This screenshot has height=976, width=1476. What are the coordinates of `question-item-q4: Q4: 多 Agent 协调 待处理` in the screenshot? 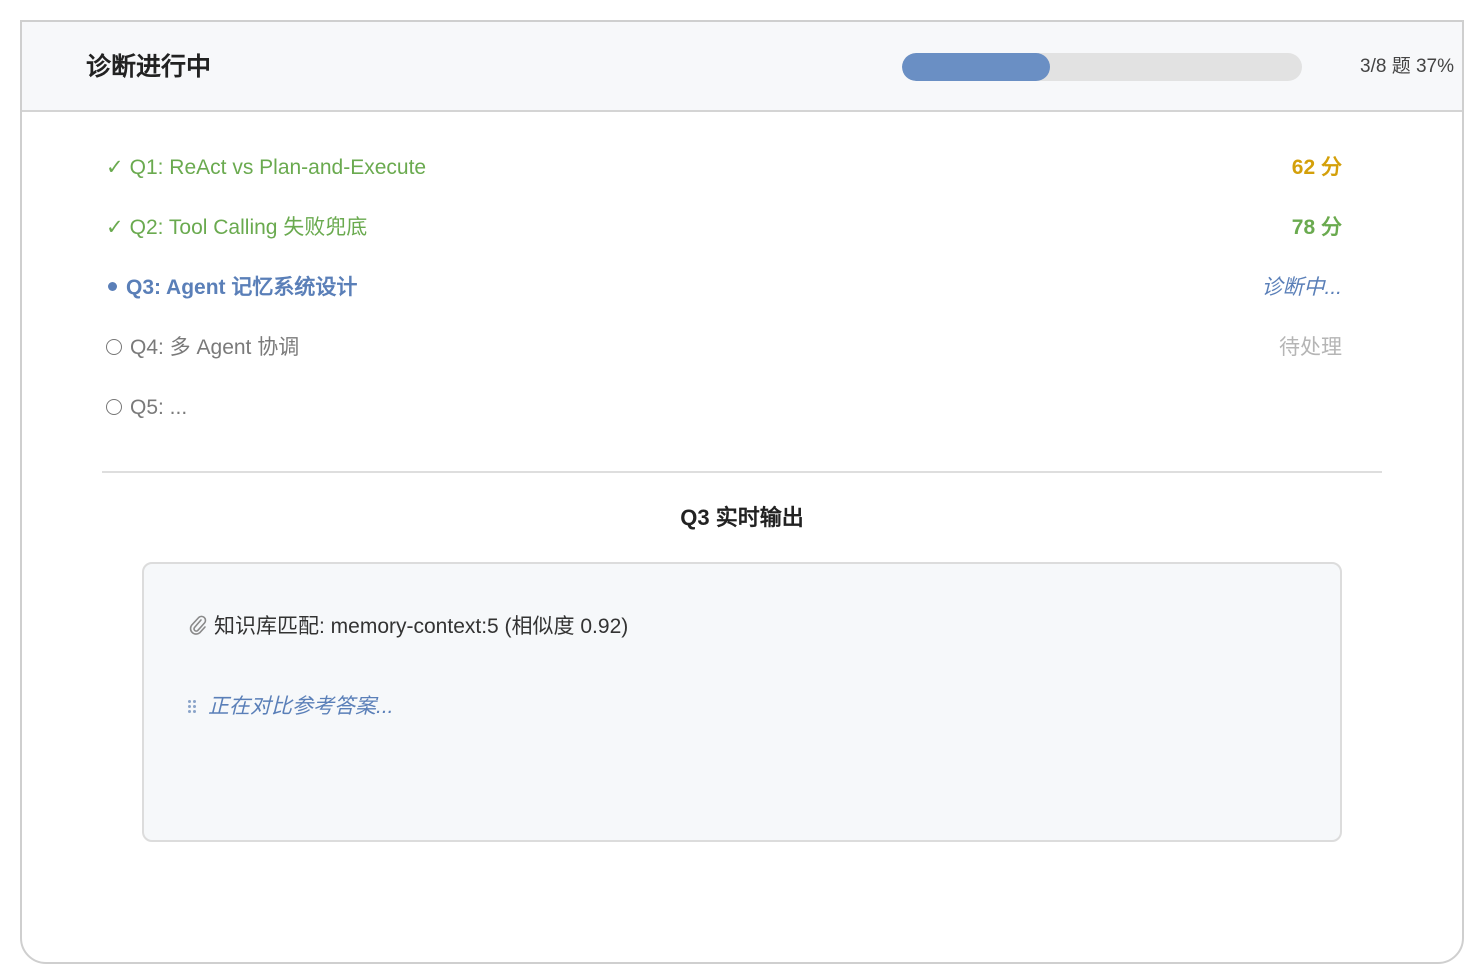 It's located at (724, 360).